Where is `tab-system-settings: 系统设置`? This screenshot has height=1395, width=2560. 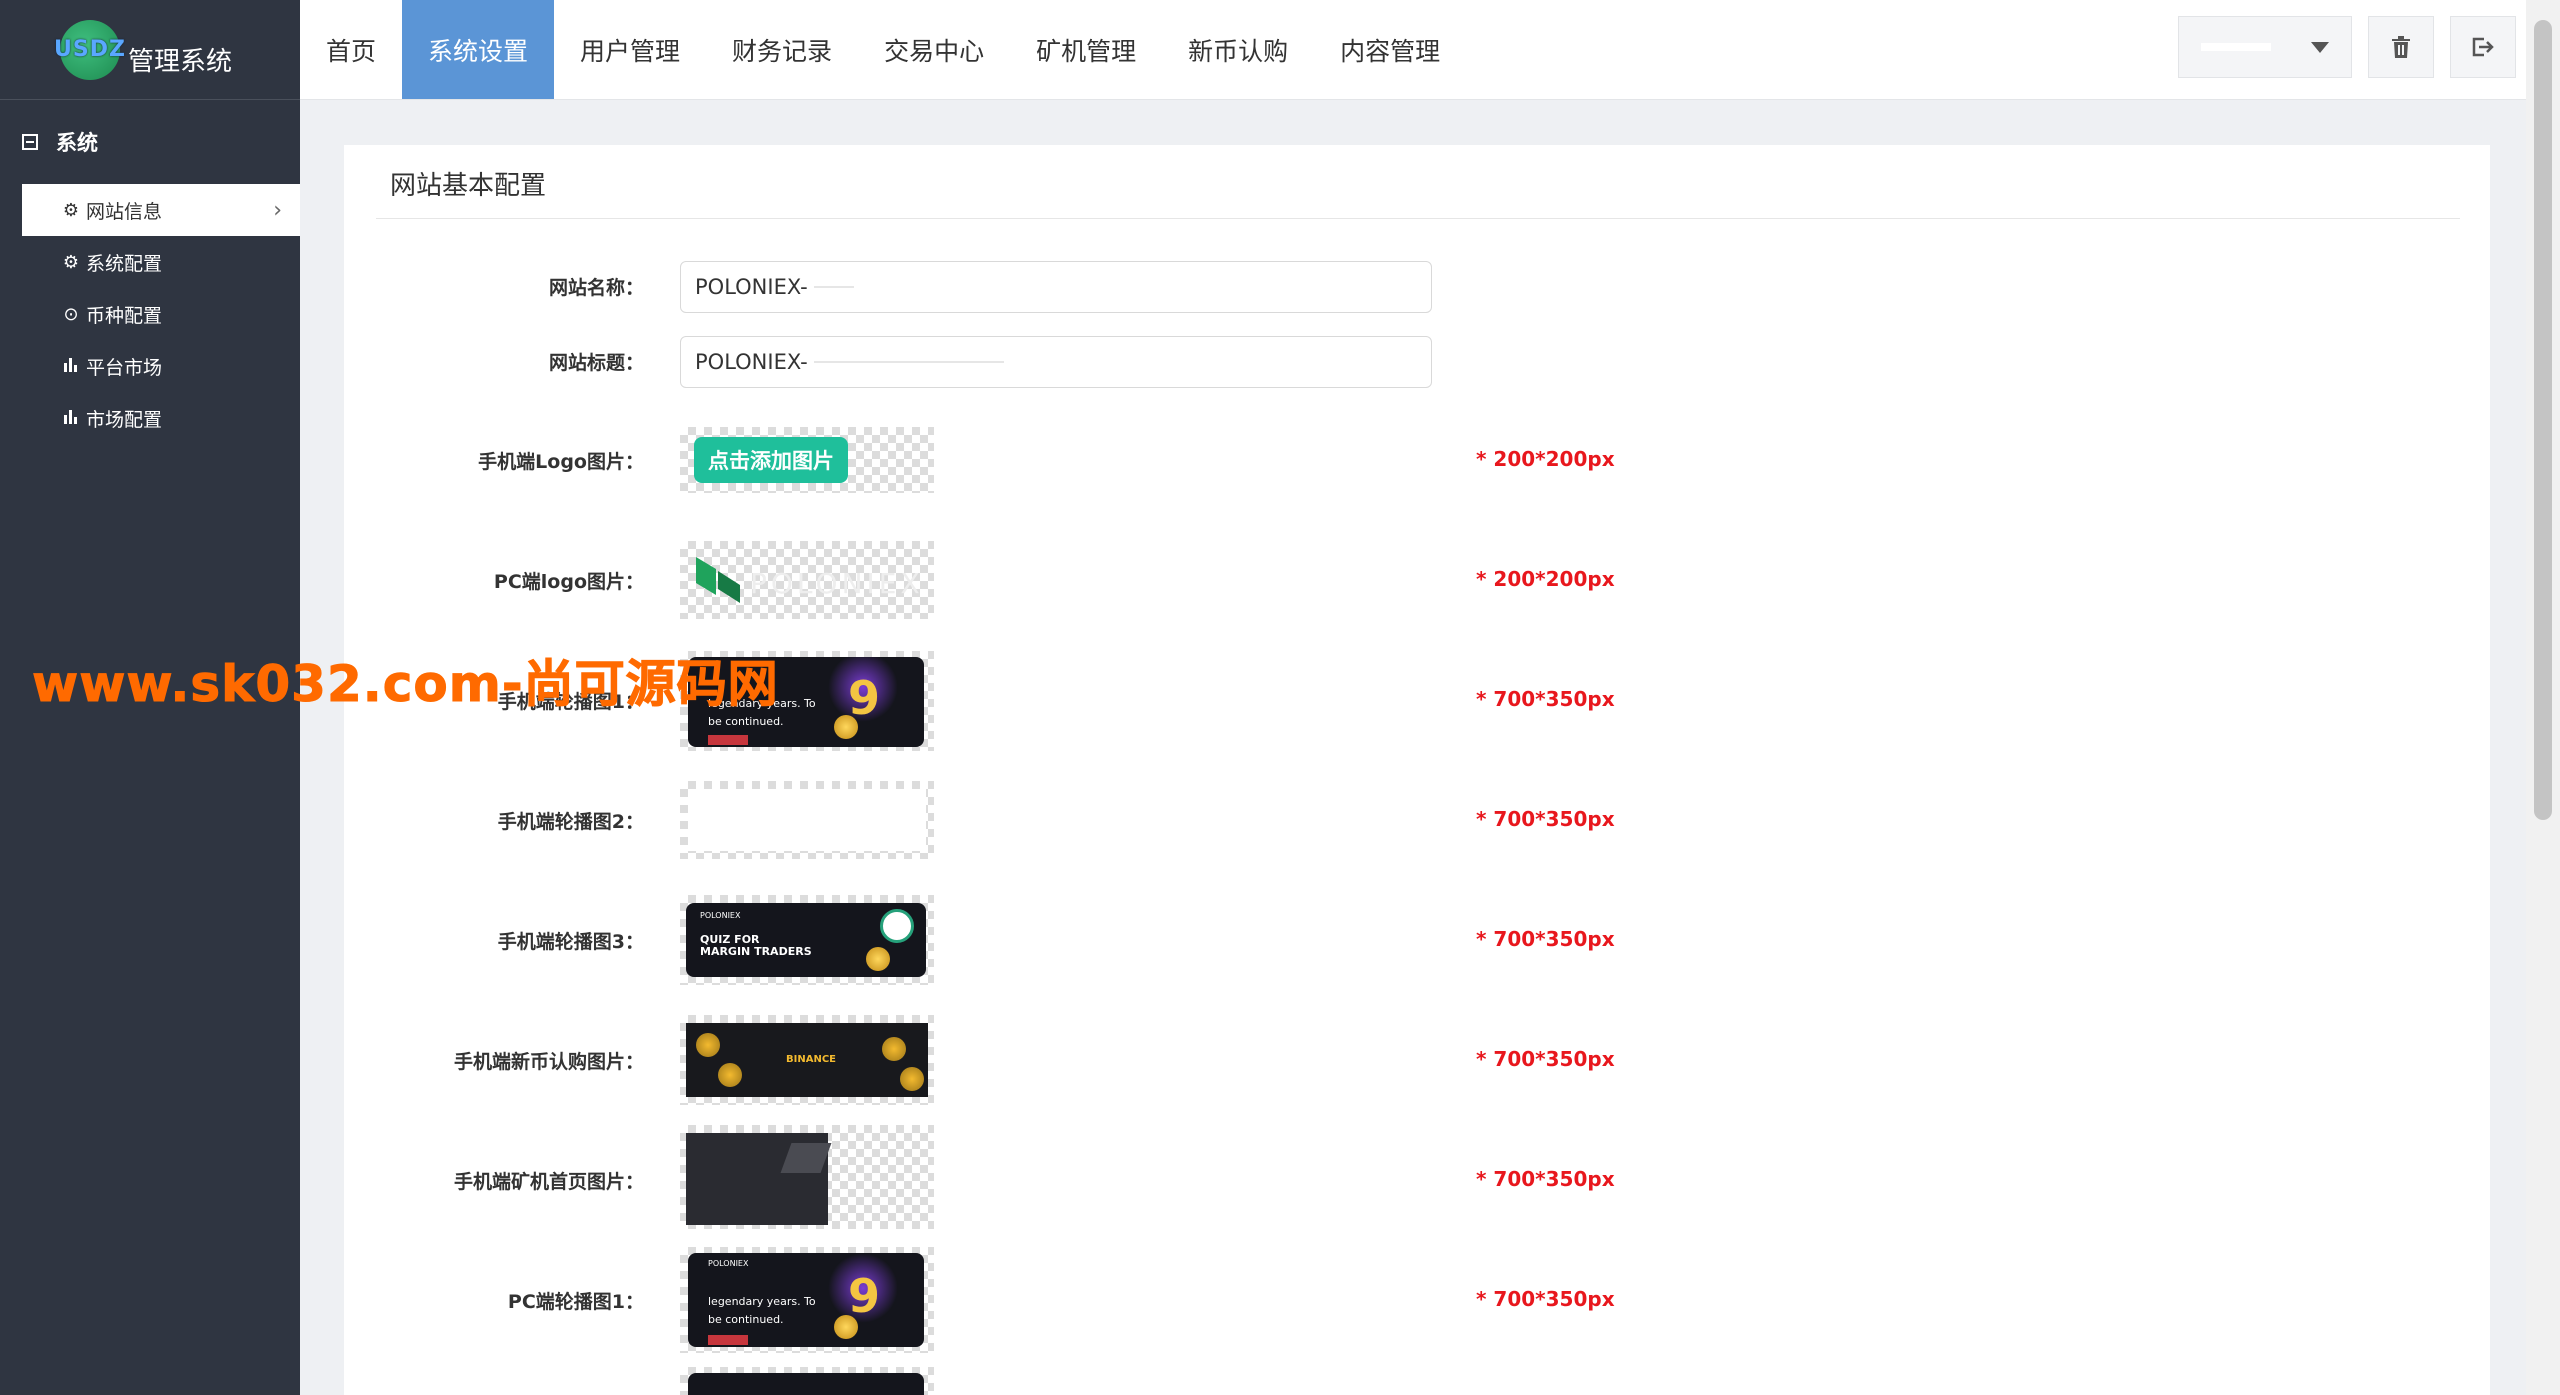 tab-system-settings: 系统设置 is located at coordinates (478, 49).